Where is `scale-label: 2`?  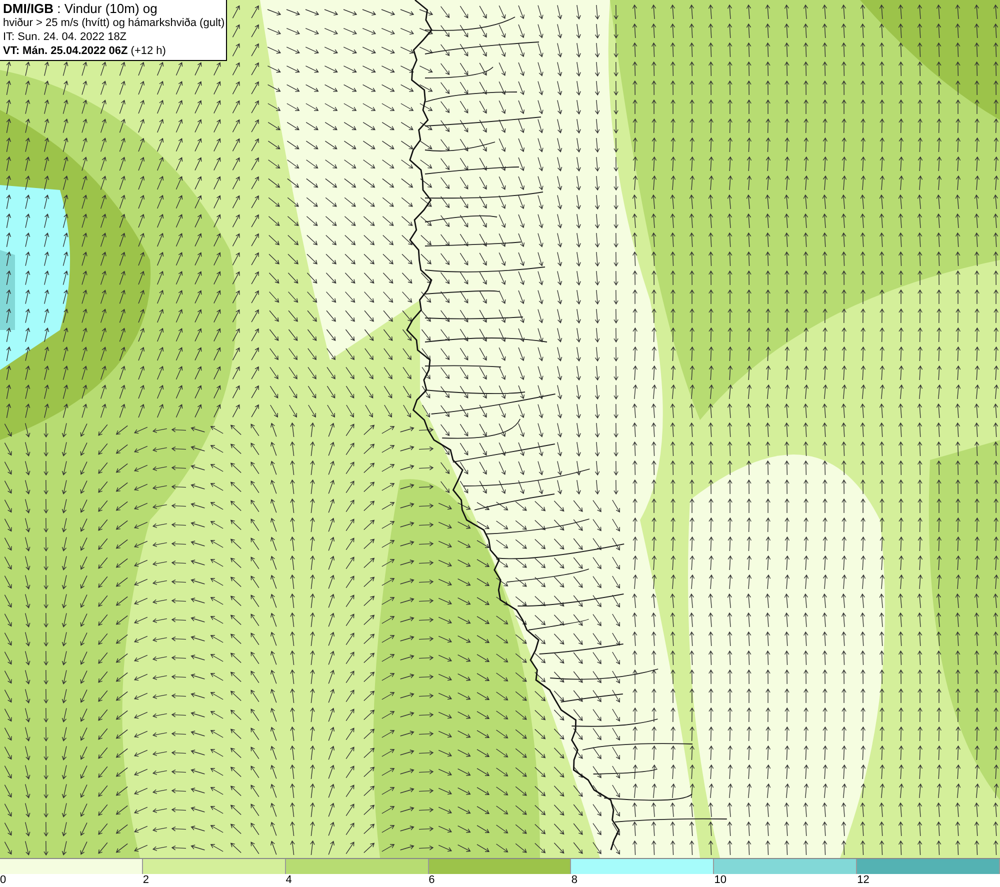
scale-label: 2 is located at coordinates (145, 880).